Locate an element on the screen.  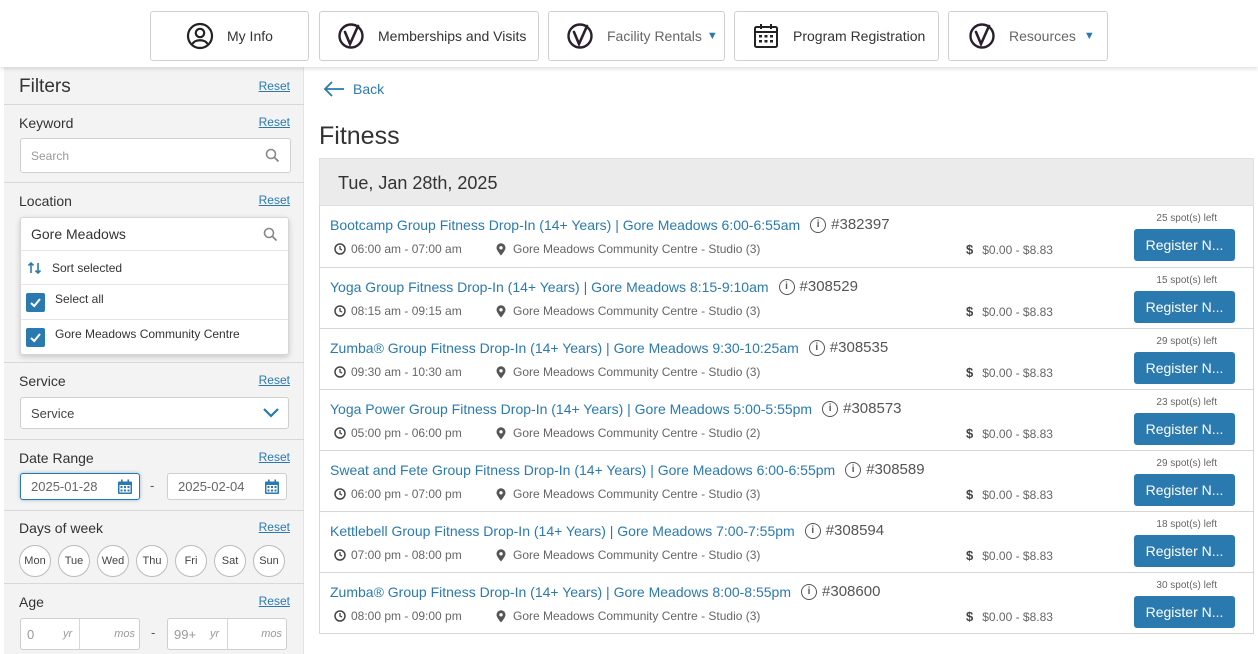
spots-left: 29 spot(s) left is located at coordinates (1186, 463).